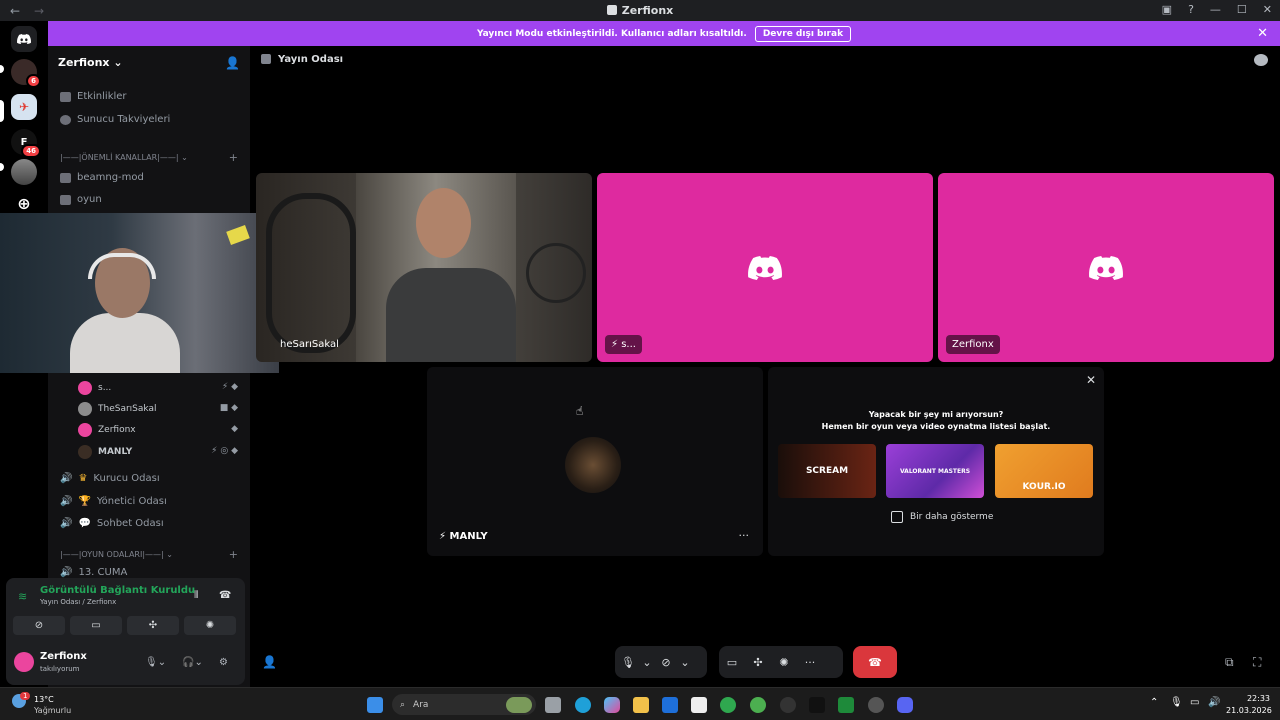  What do you see at coordinates (90, 62) in the screenshot?
I see `server-header: Zerfionx ⌄` at bounding box center [90, 62].